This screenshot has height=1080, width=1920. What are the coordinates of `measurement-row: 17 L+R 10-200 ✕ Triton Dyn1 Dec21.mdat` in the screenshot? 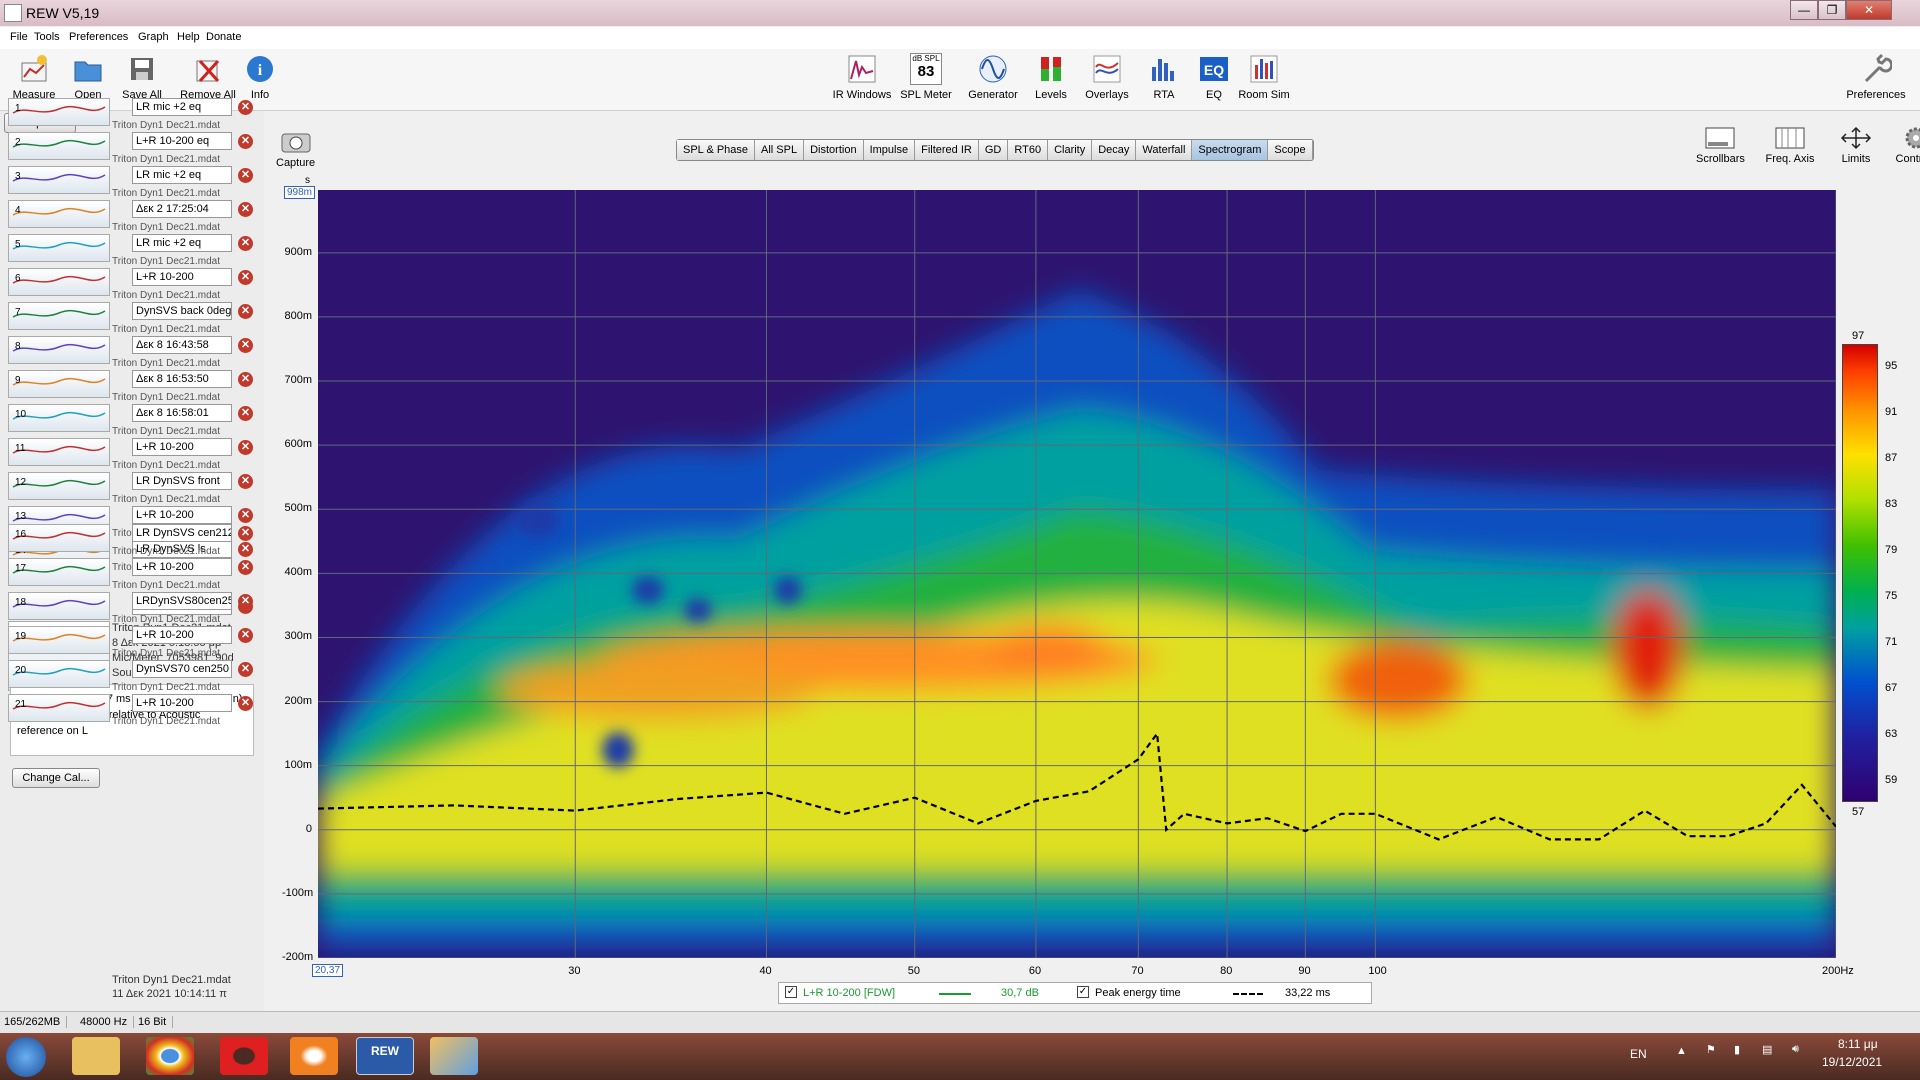 It's located at (132, 573).